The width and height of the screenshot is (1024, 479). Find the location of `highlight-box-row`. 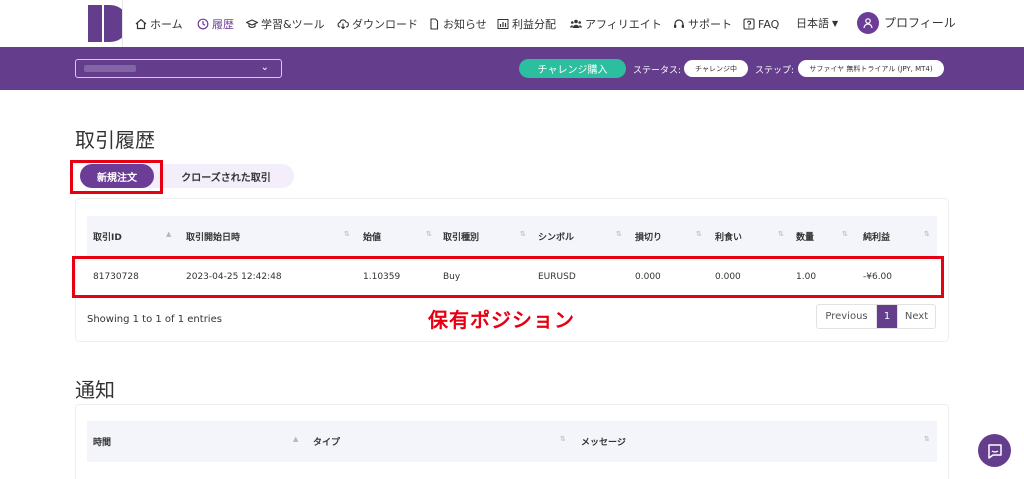

highlight-box-row is located at coordinates (508, 277).